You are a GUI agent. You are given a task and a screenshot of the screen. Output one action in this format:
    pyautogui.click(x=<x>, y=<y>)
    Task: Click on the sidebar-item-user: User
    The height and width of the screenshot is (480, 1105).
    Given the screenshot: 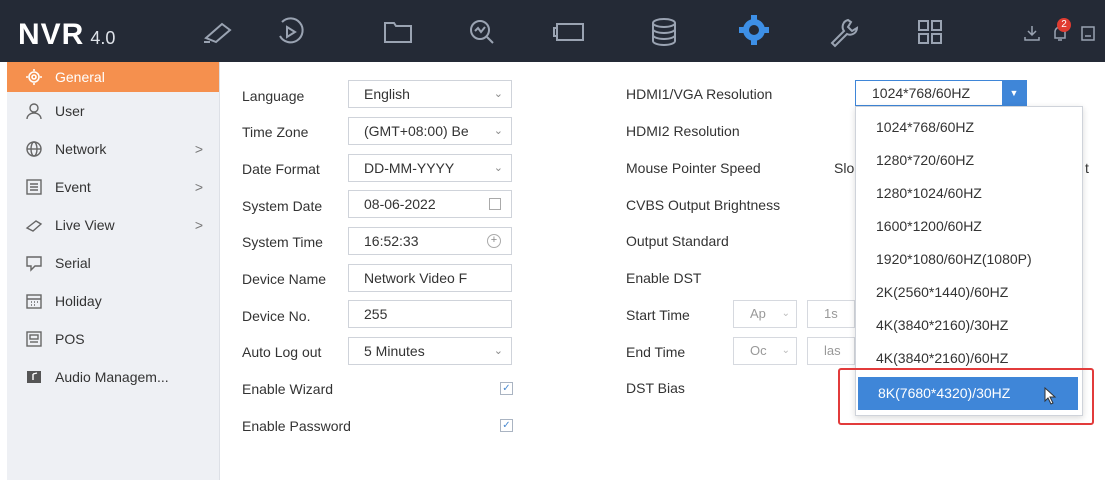 What is the action you would take?
    pyautogui.click(x=113, y=111)
    